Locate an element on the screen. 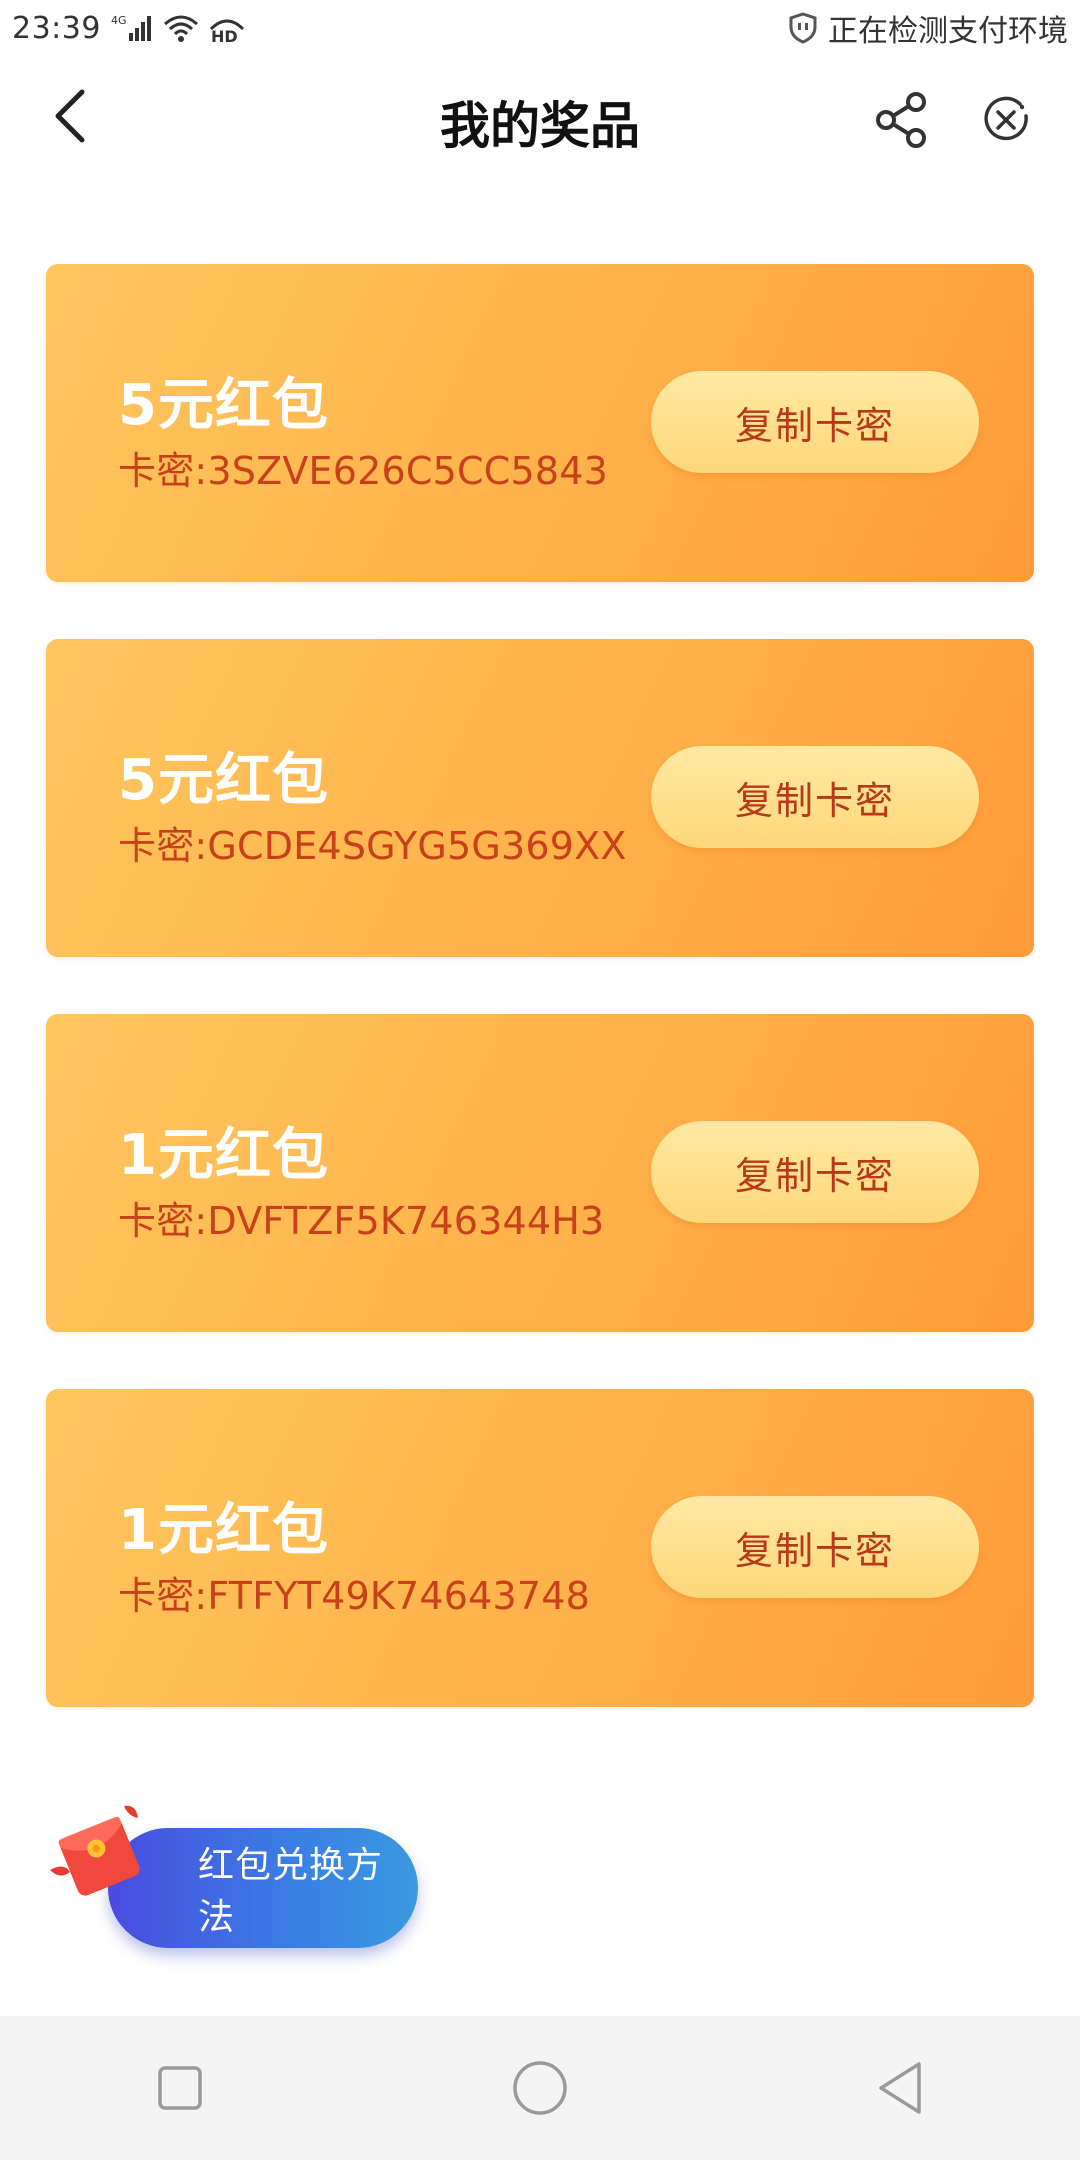 The image size is (1080, 2160). wifi-icon is located at coordinates (180, 28).